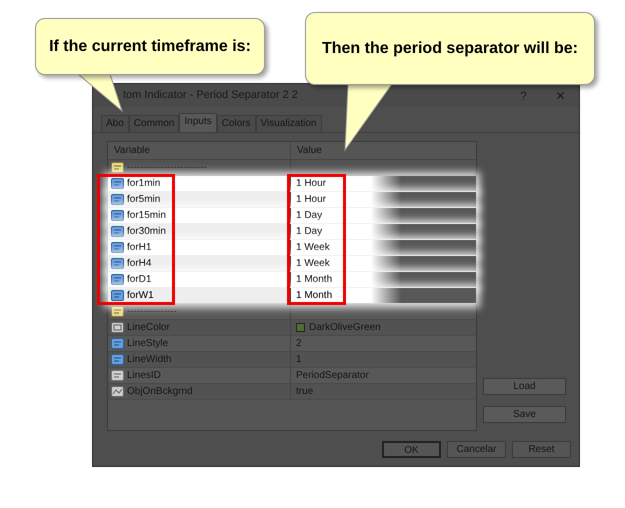 The width and height of the screenshot is (625, 508). Describe the element at coordinates (560, 95) in the screenshot. I see `close-button: ✕` at that location.